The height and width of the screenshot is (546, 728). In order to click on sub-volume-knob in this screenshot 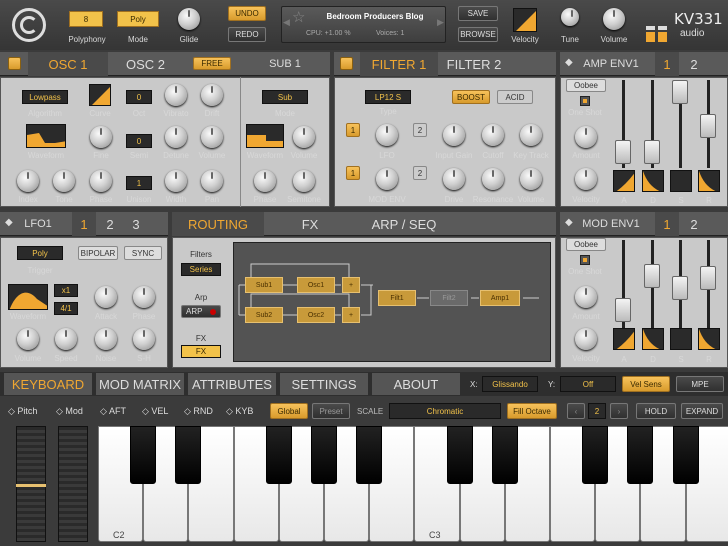, I will do `click(304, 137)`.